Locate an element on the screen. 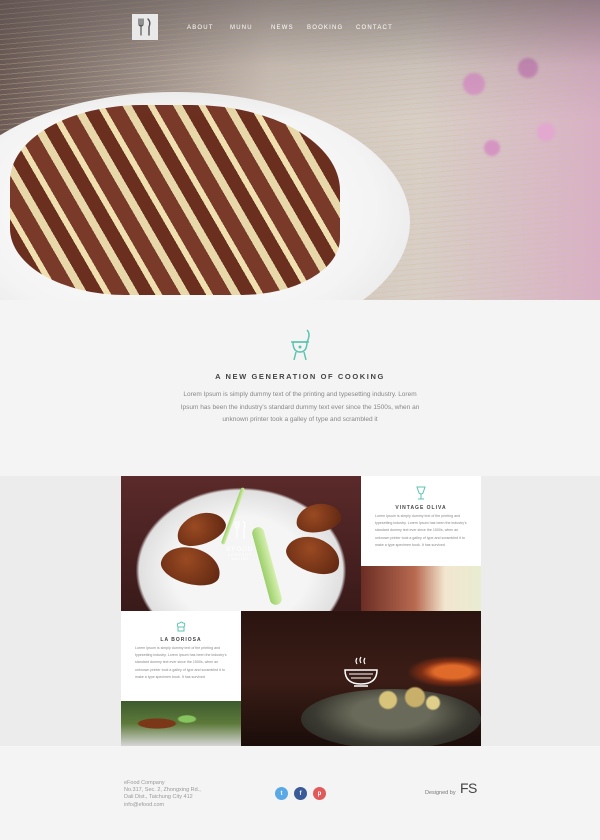 The height and width of the screenshot is (840, 600). nav-news: NEWS is located at coordinates (282, 28).